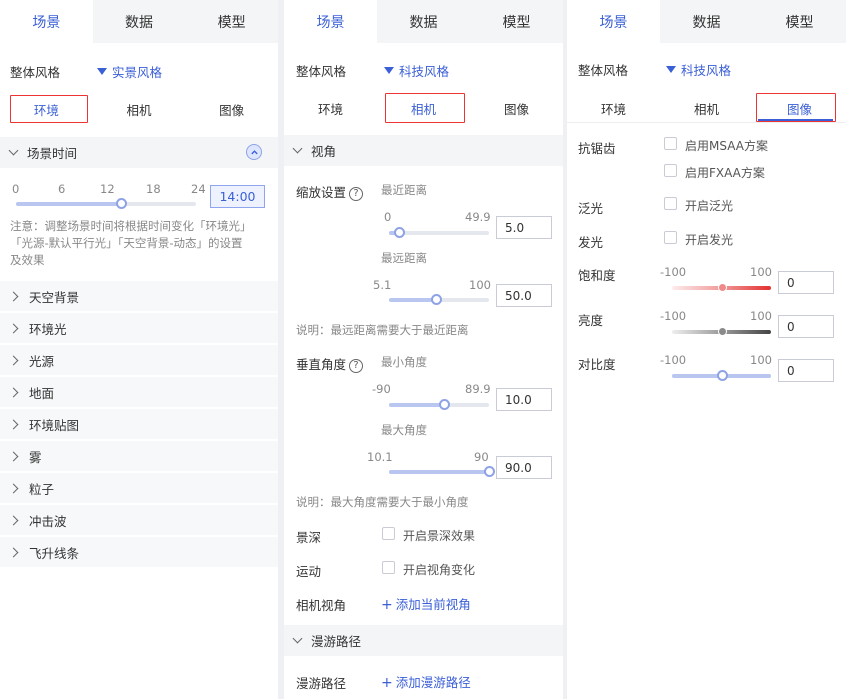 This screenshot has height=699, width=846. What do you see at coordinates (153, 189) in the screenshot?
I see `tick-label: 18` at bounding box center [153, 189].